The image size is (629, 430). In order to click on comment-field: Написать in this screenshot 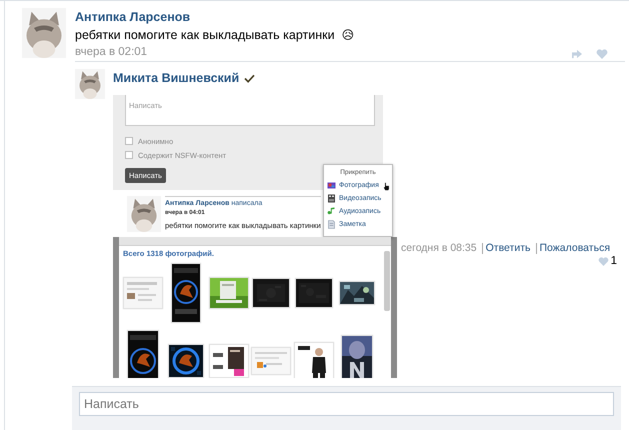, I will do `click(346, 404)`.